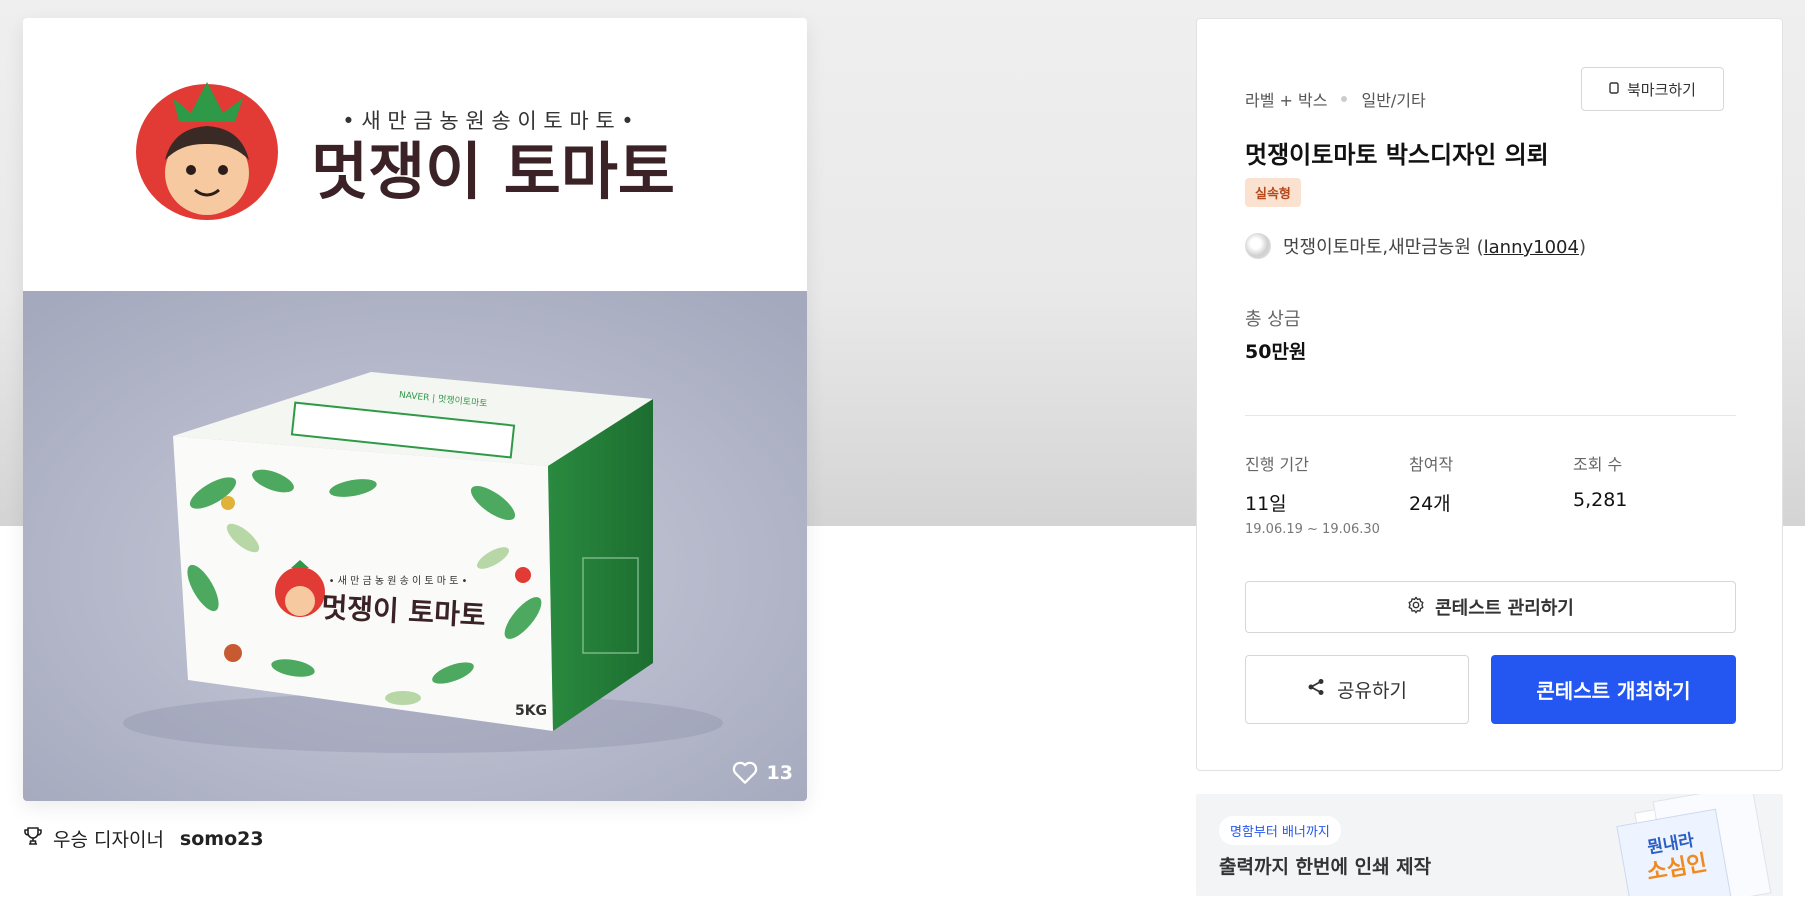 This screenshot has height=912, width=1805. What do you see at coordinates (1397, 155) in the screenshot?
I see `contest-title: 멋쟁이토마토 박스디자인 의뢰` at bounding box center [1397, 155].